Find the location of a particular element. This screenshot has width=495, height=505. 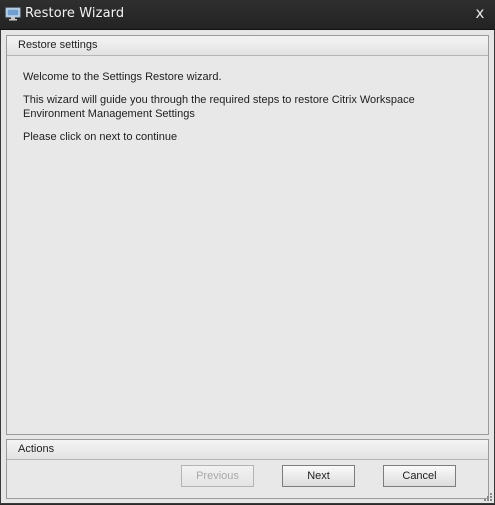

actions-group: Actions Previous Next Cancel is located at coordinates (247, 469).